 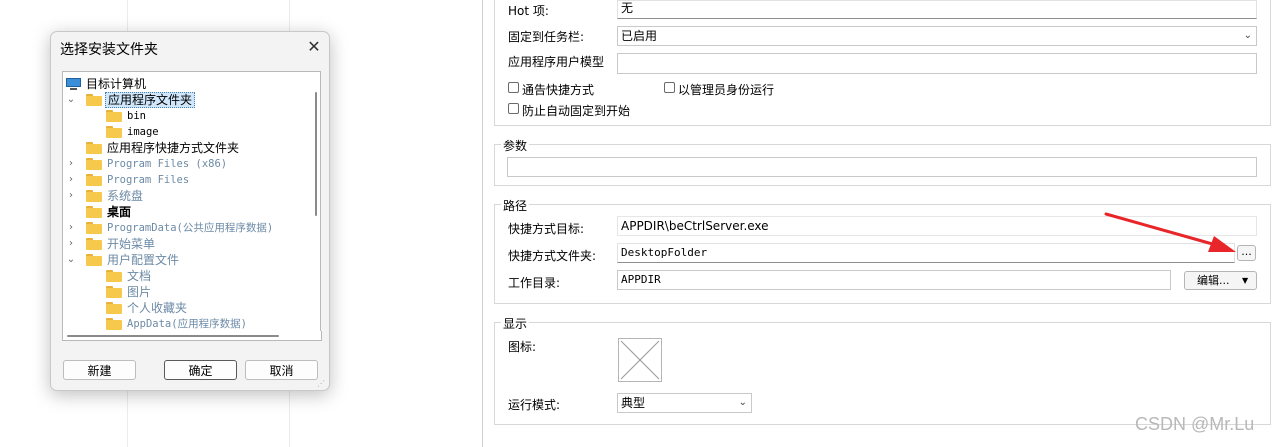 What do you see at coordinates (482, 223) in the screenshot?
I see `pane-border` at bounding box center [482, 223].